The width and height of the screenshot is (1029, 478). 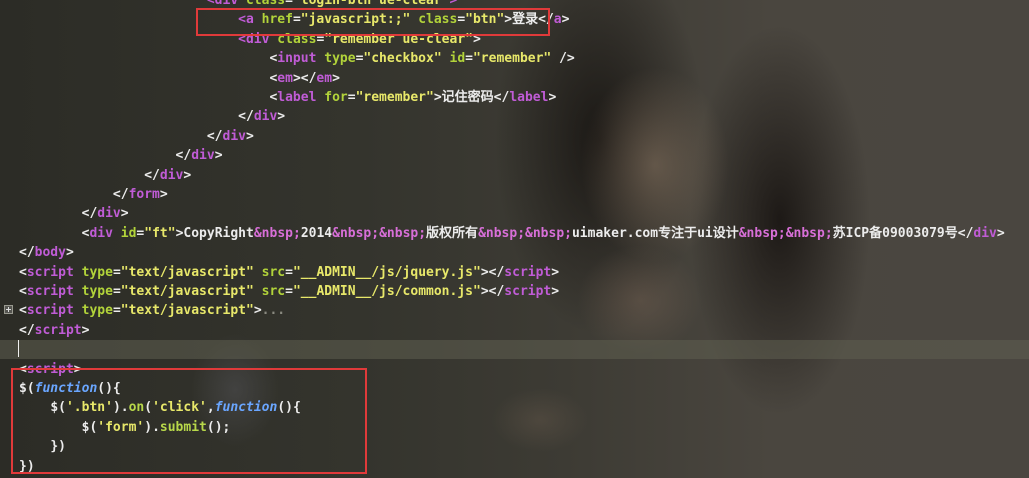 I want to click on code-line: </script>, so click(x=514, y=330).